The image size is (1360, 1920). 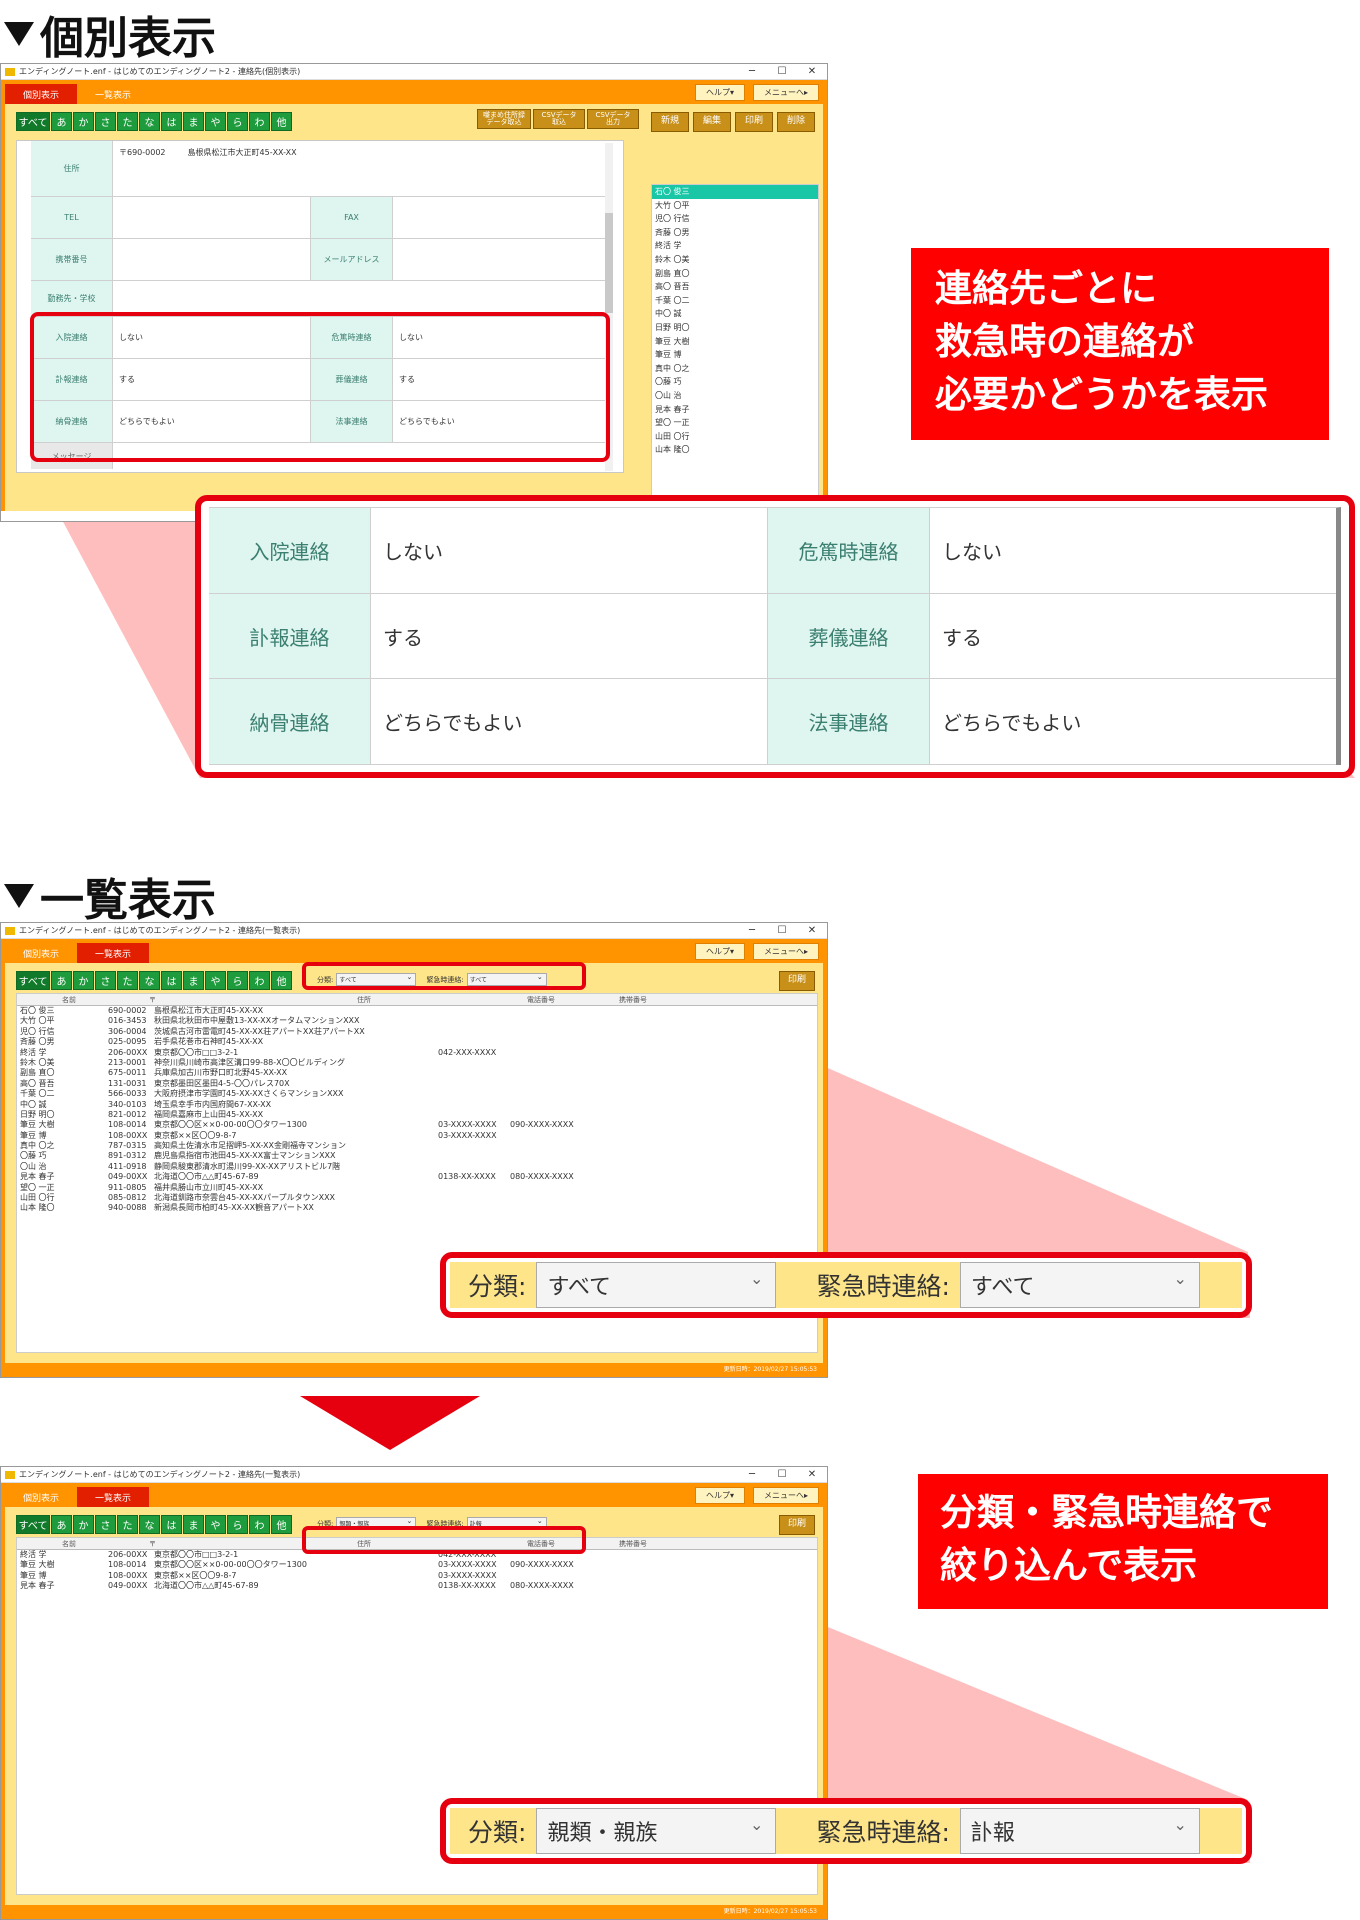 I want to click on name-list-item: 千葉 〇二, so click(x=735, y=301).